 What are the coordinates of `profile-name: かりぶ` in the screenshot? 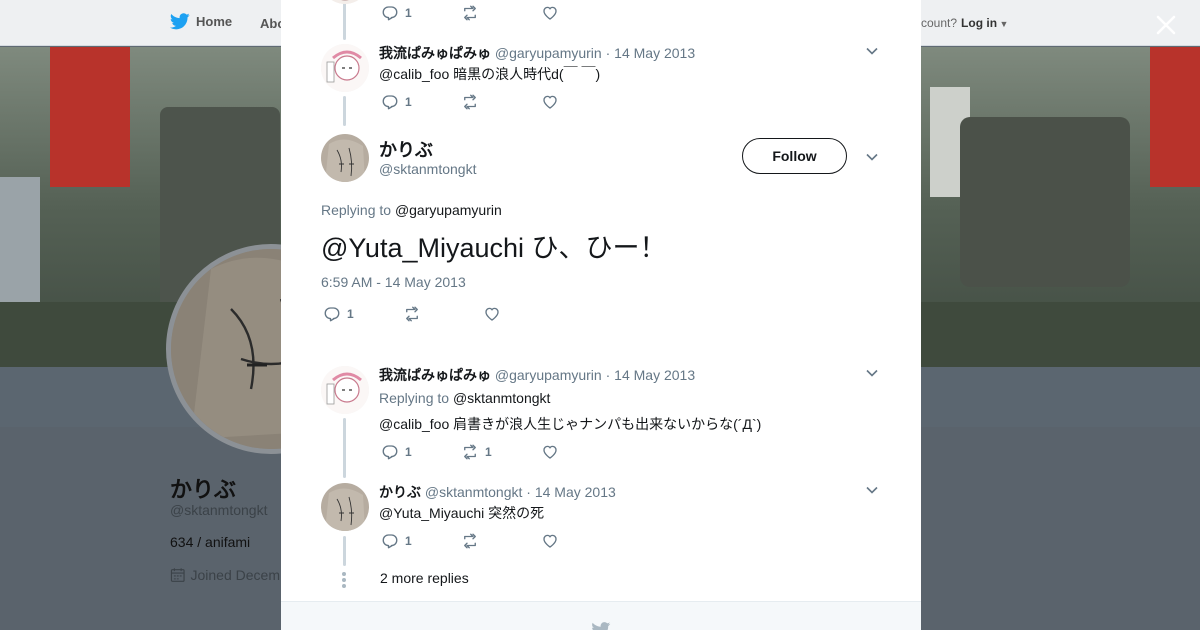 It's located at (203, 489).